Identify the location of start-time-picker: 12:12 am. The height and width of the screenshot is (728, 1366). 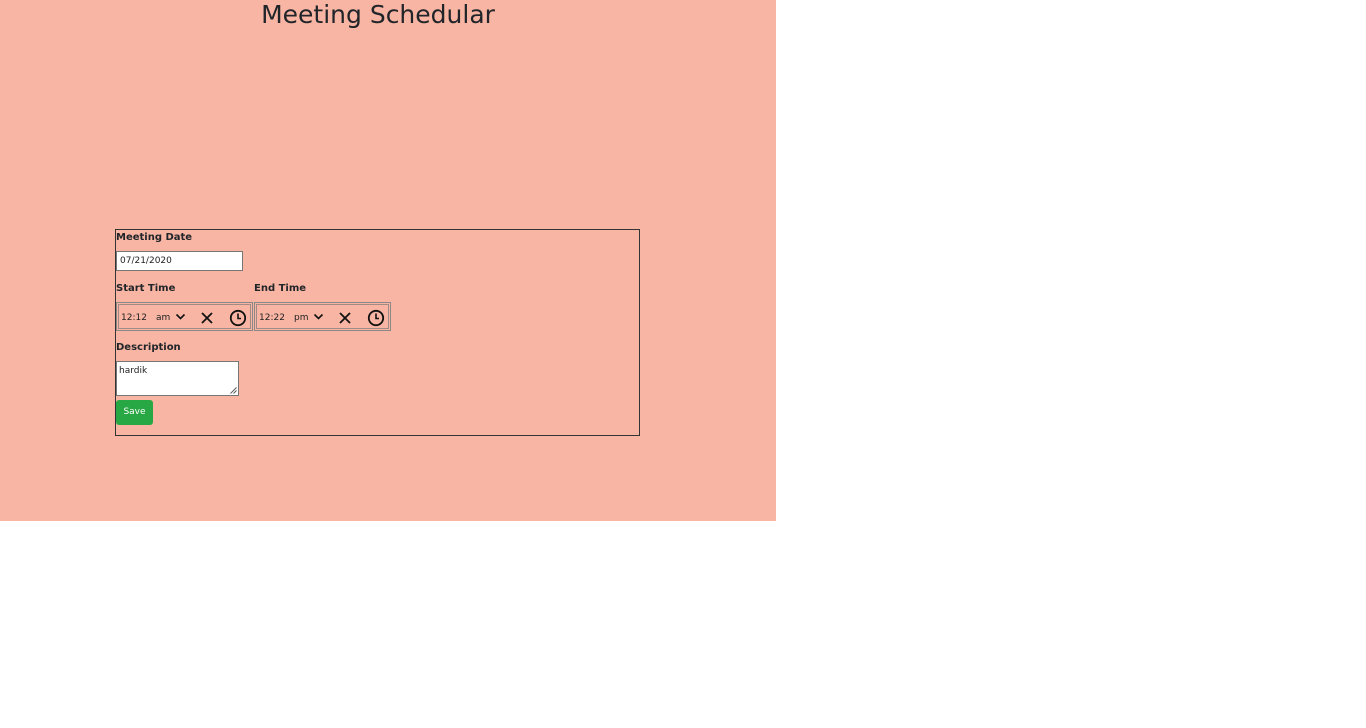
(184, 316).